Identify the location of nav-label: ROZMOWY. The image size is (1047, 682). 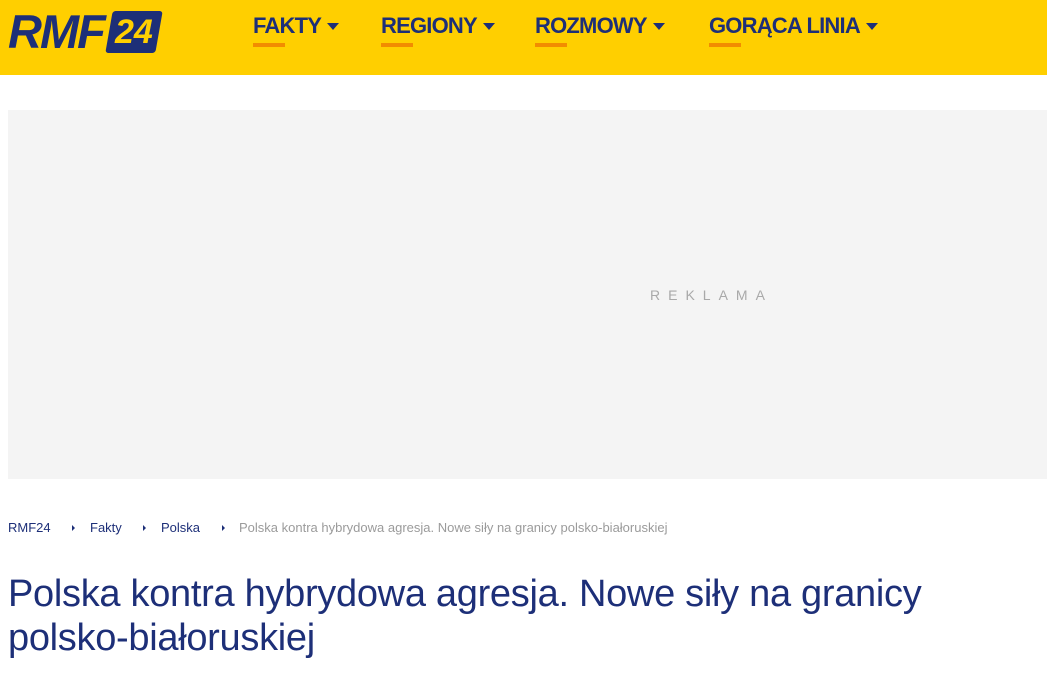
(591, 30).